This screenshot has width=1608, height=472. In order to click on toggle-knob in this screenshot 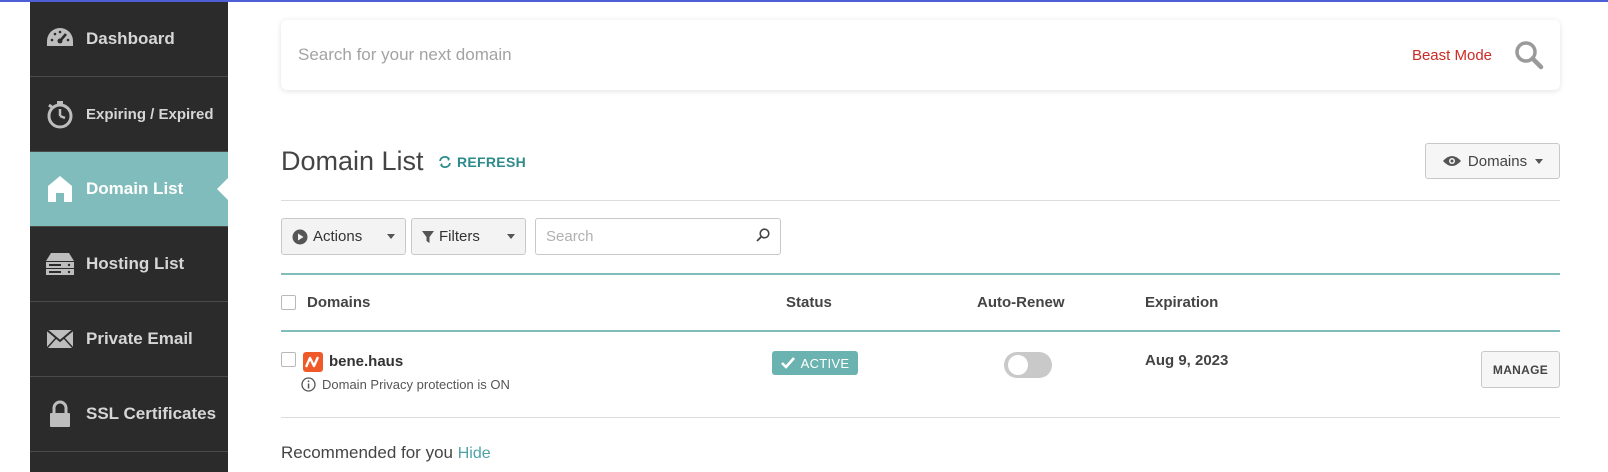, I will do `click(1018, 365)`.